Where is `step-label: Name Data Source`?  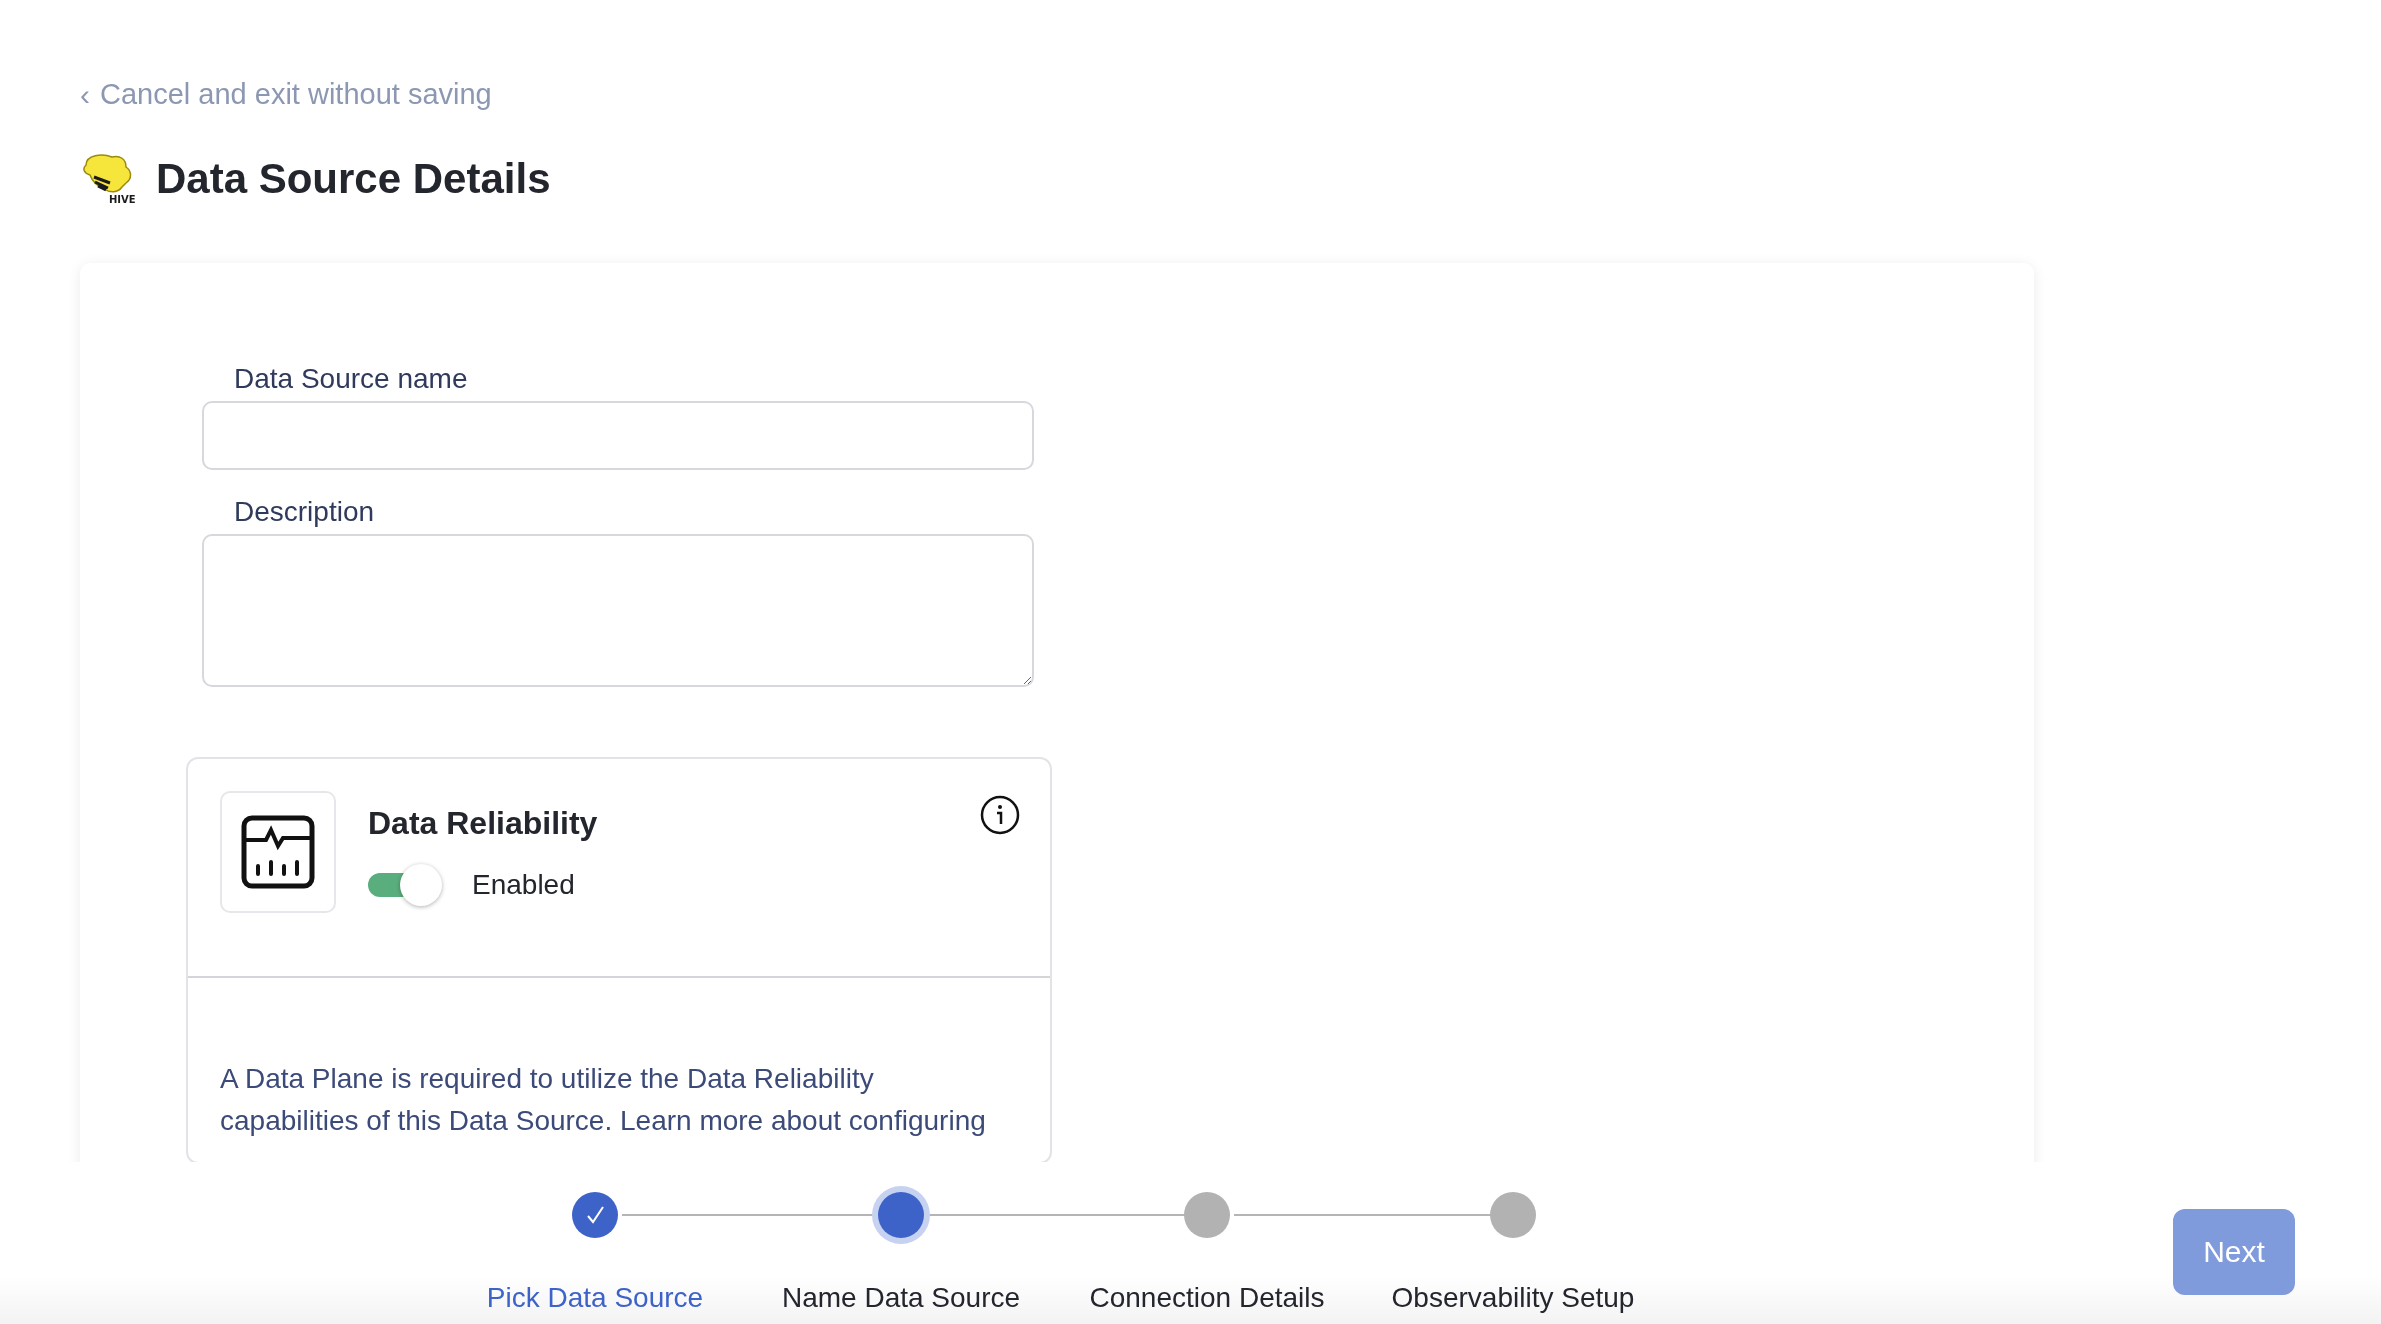 step-label: Name Data Source is located at coordinates (901, 1298).